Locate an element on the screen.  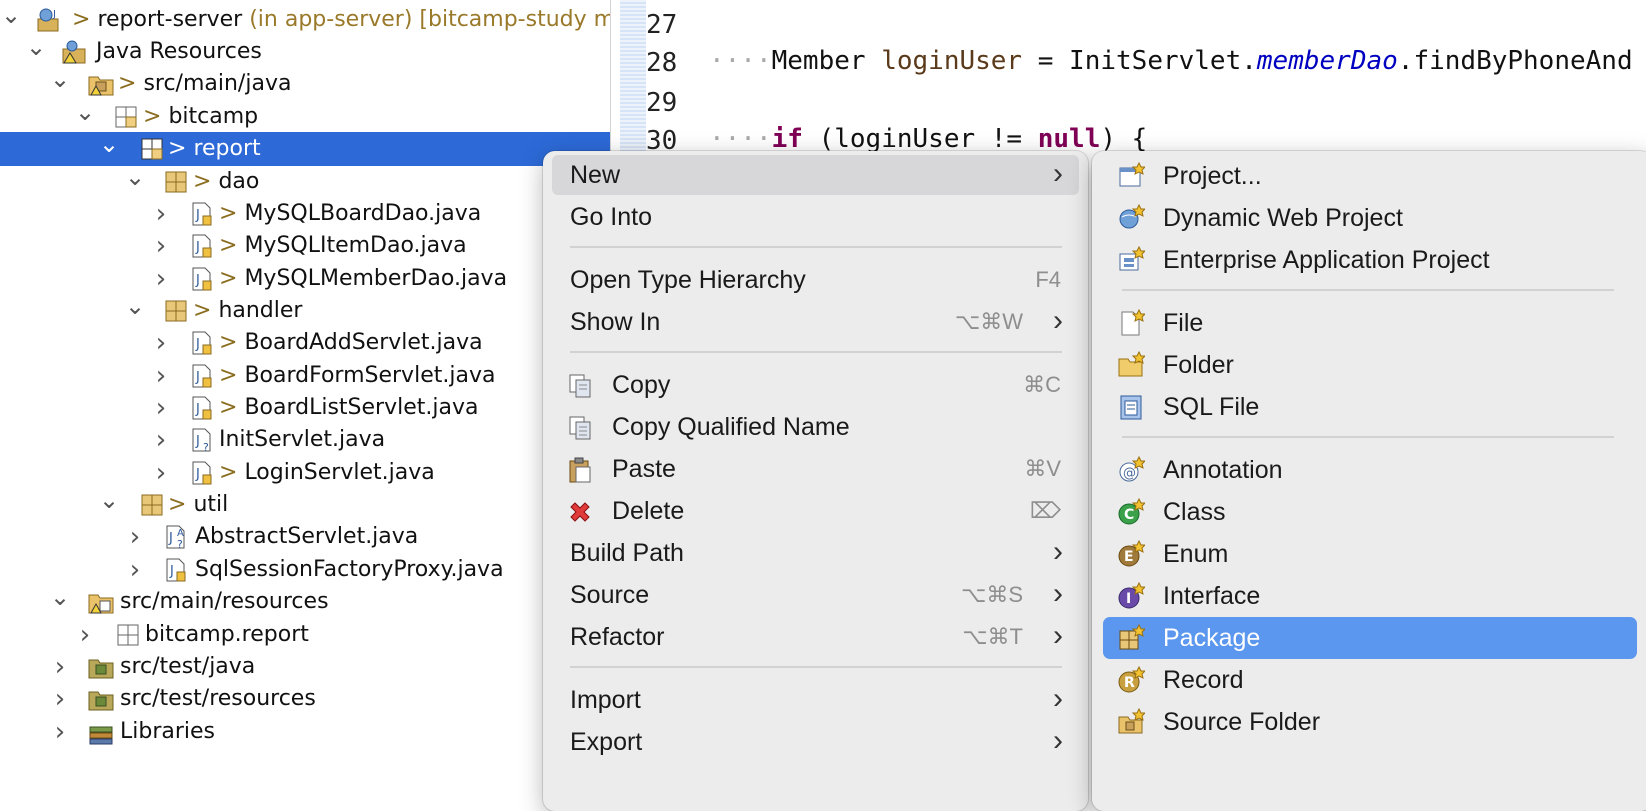
tree-label: bitcamp is located at coordinates (213, 116).